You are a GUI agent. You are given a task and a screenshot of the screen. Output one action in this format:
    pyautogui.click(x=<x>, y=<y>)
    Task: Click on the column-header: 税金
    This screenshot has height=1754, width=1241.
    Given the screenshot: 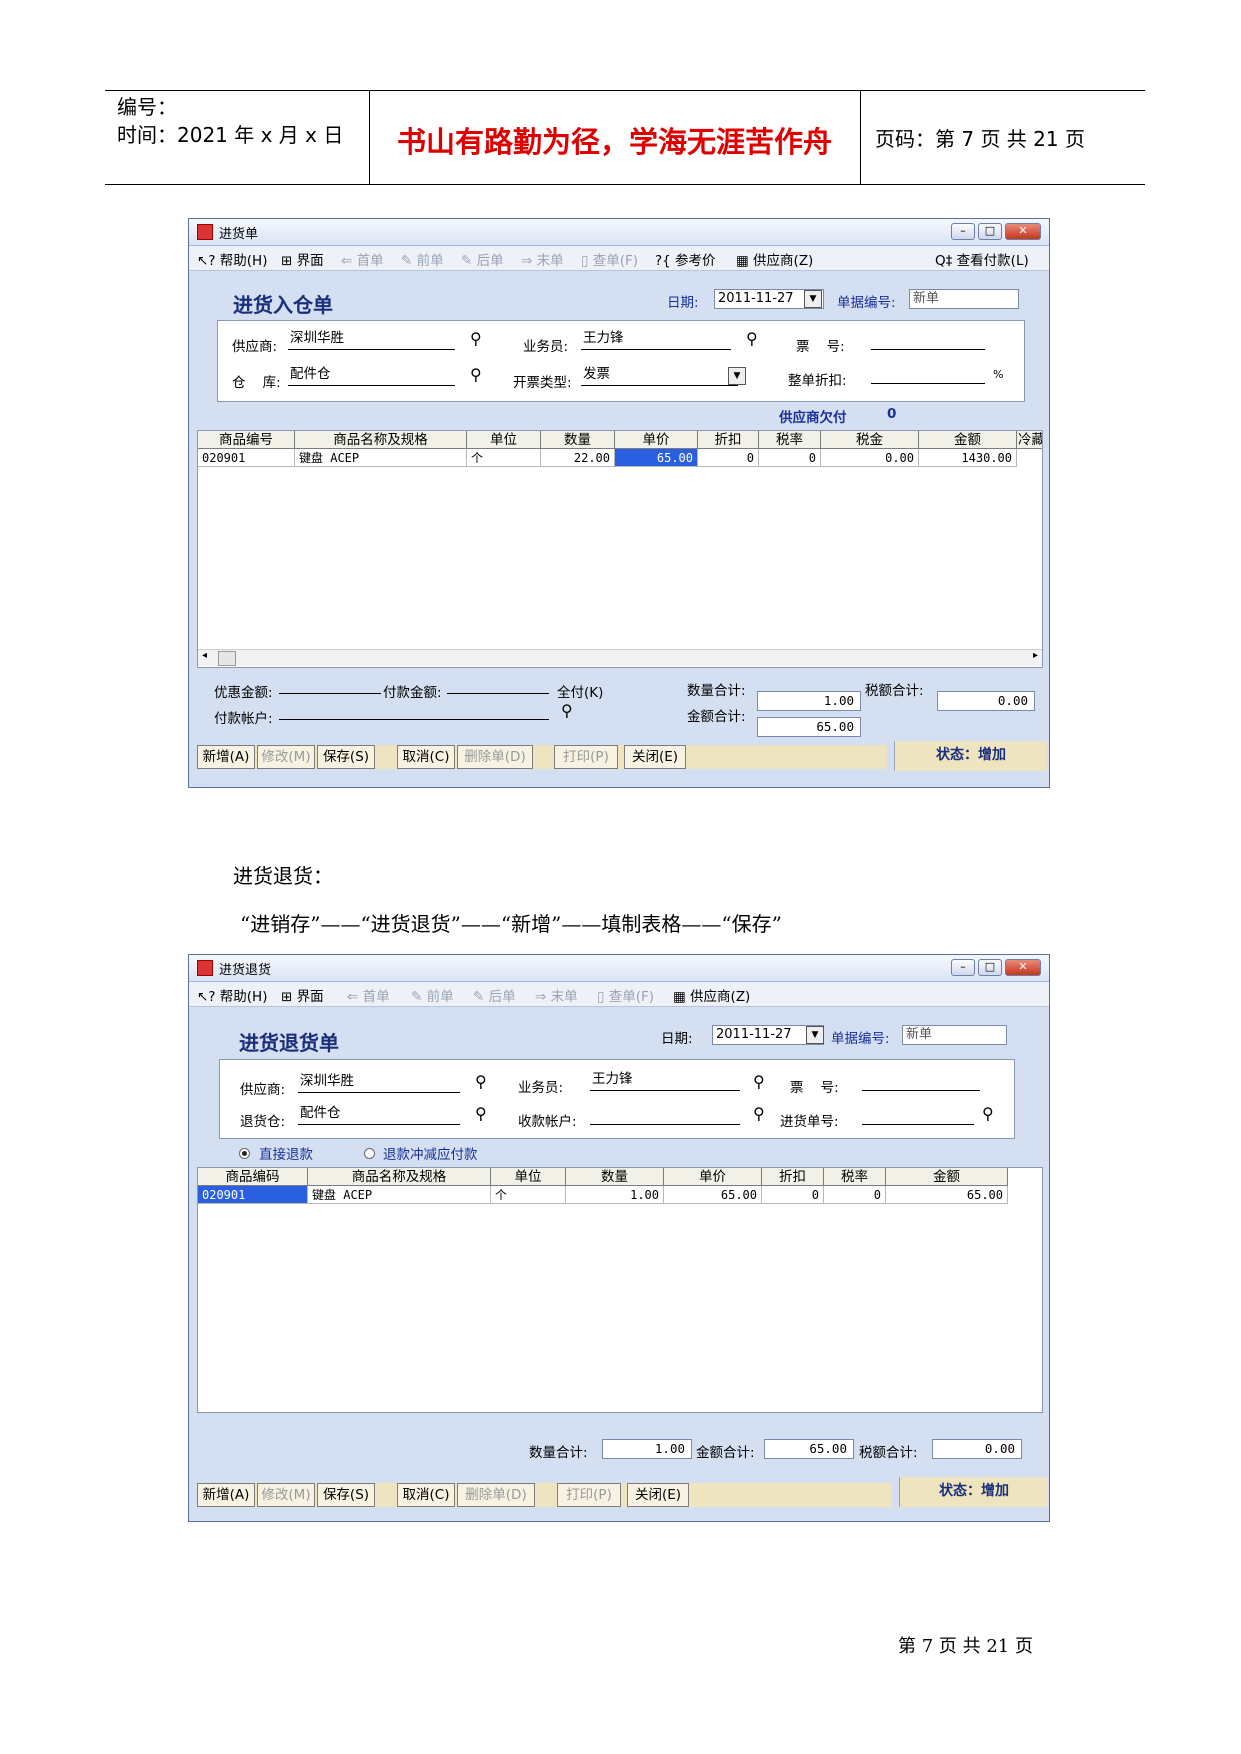 What is the action you would take?
    pyautogui.click(x=870, y=440)
    